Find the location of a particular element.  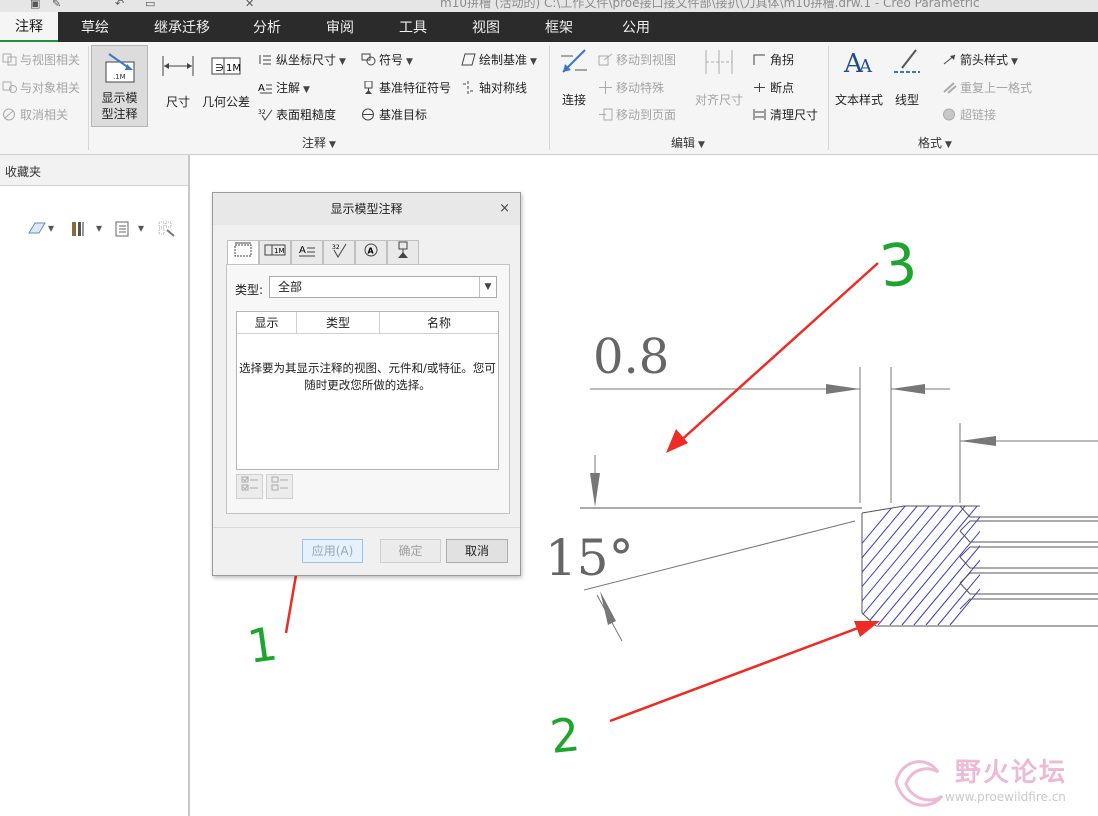

breakpoint-button: 断点 is located at coordinates (773, 87).